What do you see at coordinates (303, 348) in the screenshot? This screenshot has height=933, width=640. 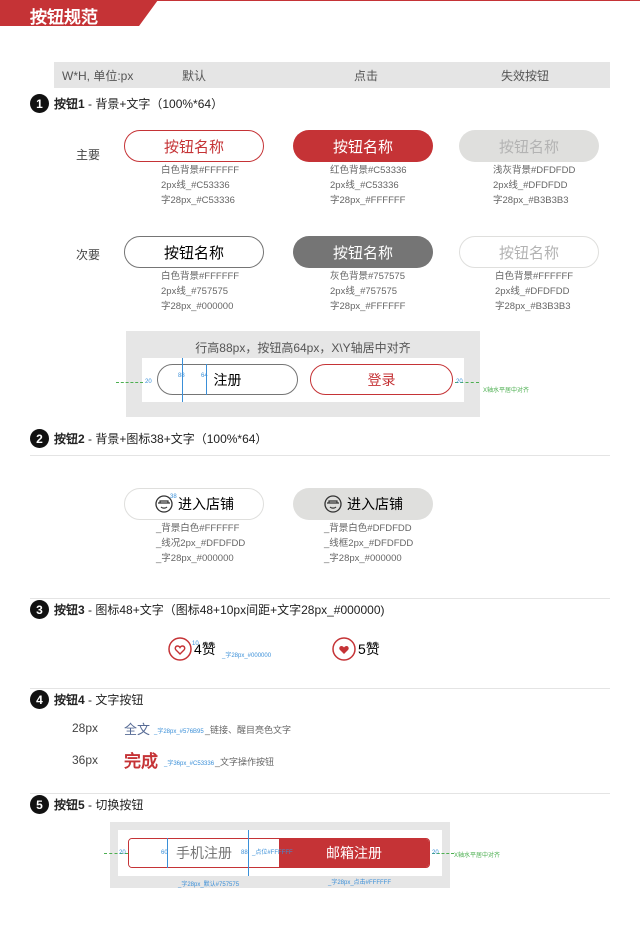 I see `demo-caption: 行高88px，按钮高64px，X\Y轴居中对齐` at bounding box center [303, 348].